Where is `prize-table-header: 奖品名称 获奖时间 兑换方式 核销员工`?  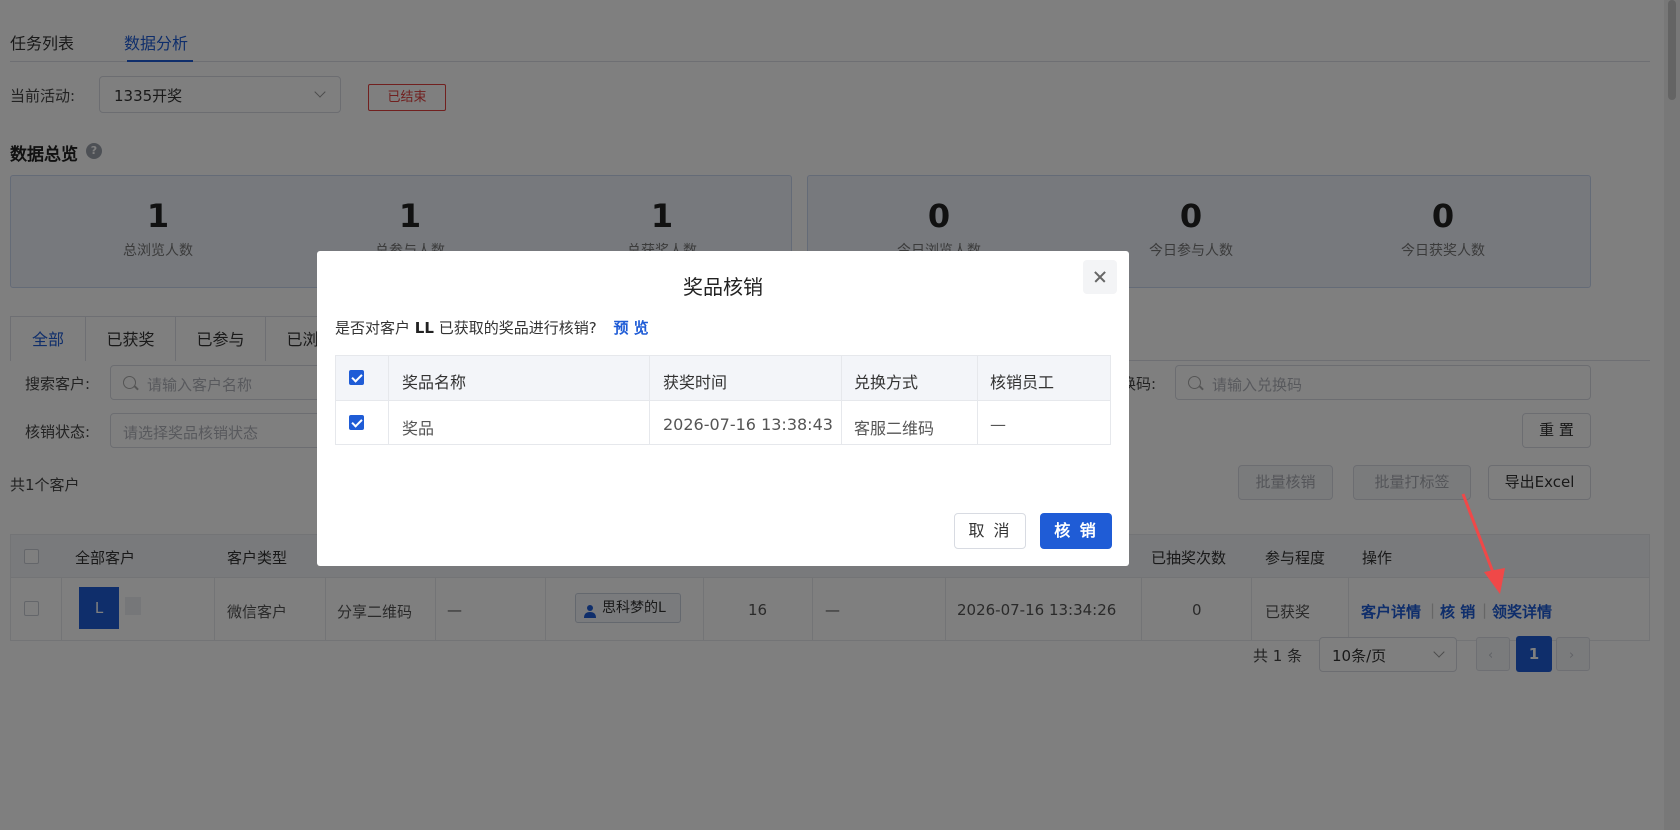 prize-table-header: 奖品名称 获奖时间 兑换方式 核销员工 is located at coordinates (723, 378).